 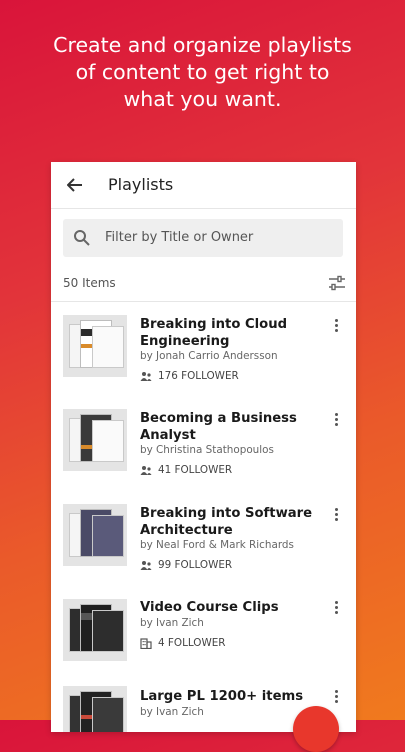 I want to click on follower-count: 176 FOLLOWER, so click(x=189, y=376).